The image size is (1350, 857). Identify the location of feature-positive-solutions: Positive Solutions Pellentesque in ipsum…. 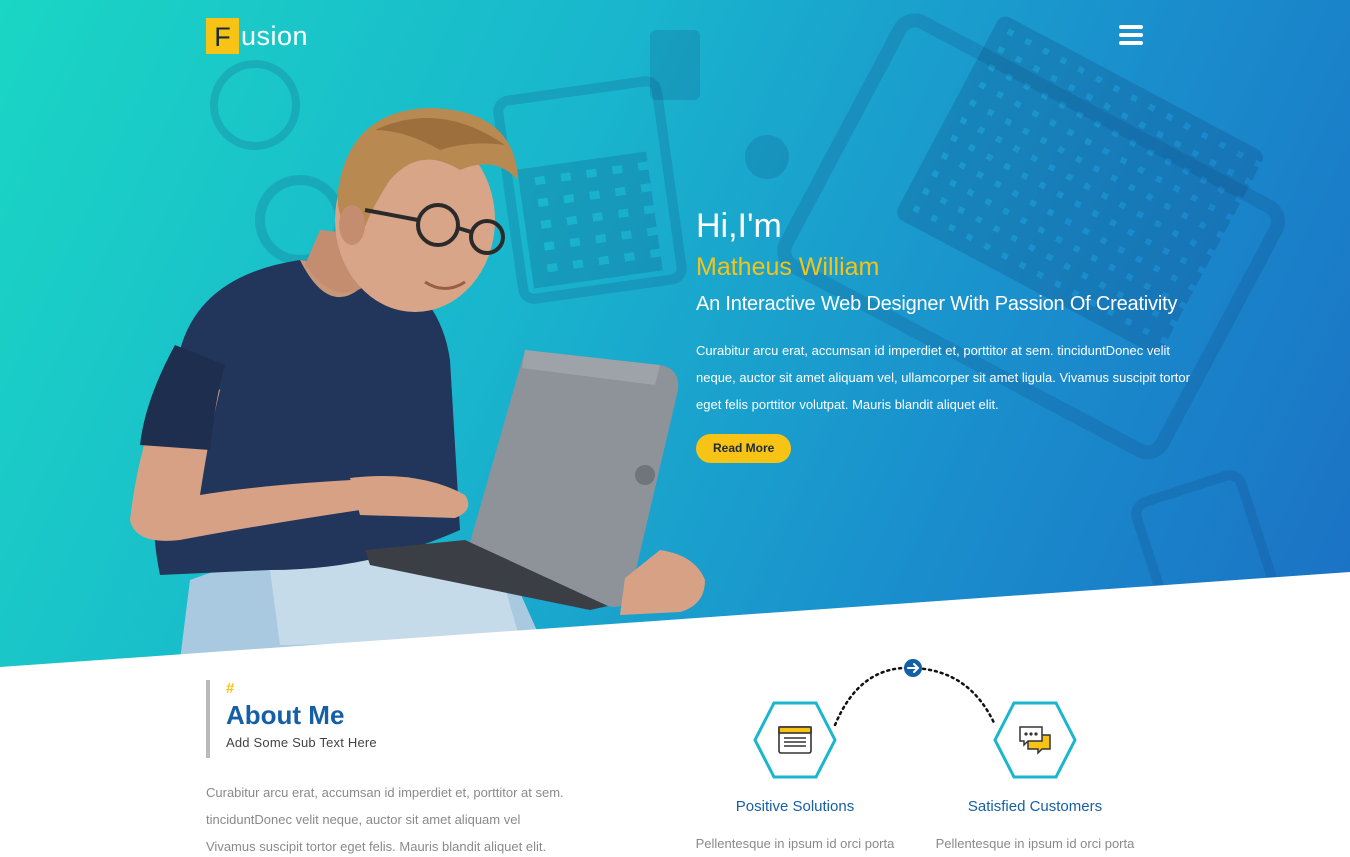
(795, 777).